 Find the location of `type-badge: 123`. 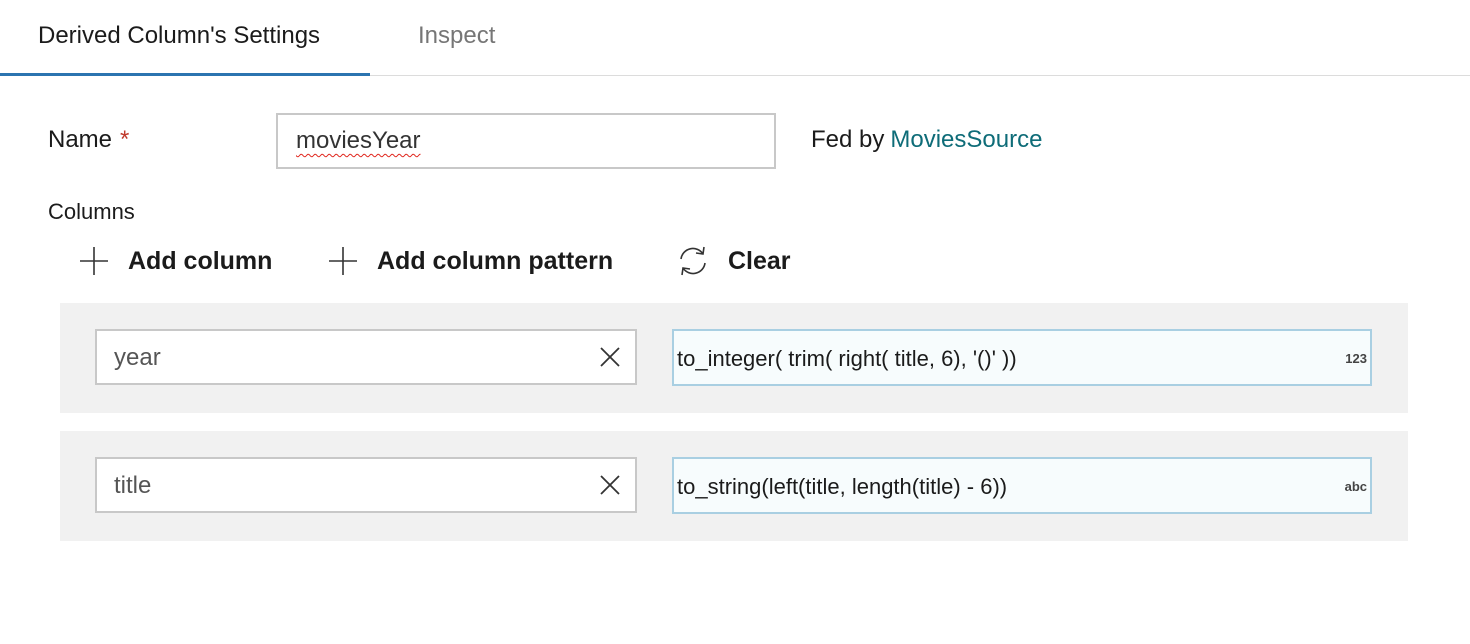

type-badge: 123 is located at coordinates (1356, 358).